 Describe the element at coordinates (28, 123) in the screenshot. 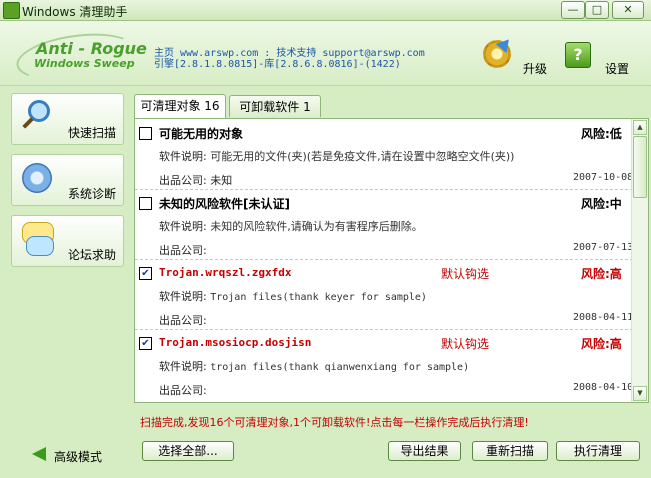

I see `magnifier-handle` at that location.